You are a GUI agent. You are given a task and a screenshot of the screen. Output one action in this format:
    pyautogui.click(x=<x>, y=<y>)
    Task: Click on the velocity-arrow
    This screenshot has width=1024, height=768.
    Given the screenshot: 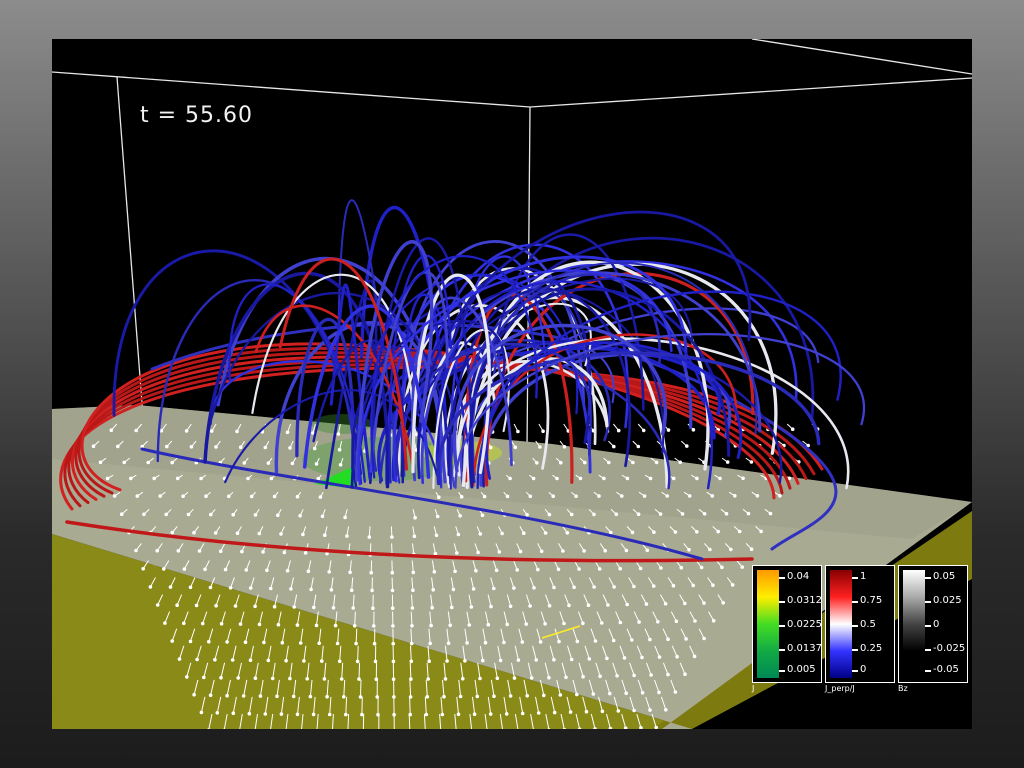 What is the action you would take?
    pyautogui.click(x=359, y=671)
    